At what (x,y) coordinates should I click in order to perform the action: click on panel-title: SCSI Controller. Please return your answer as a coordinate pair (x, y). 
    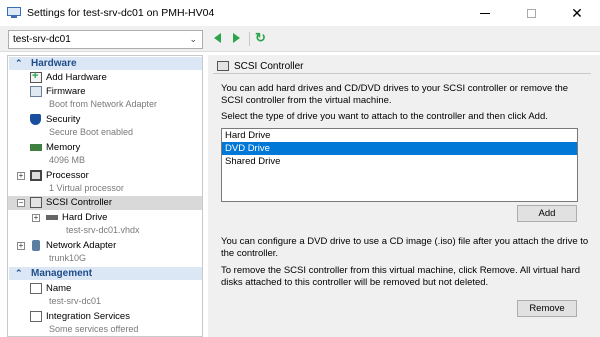
    Looking at the image, I should click on (269, 66).